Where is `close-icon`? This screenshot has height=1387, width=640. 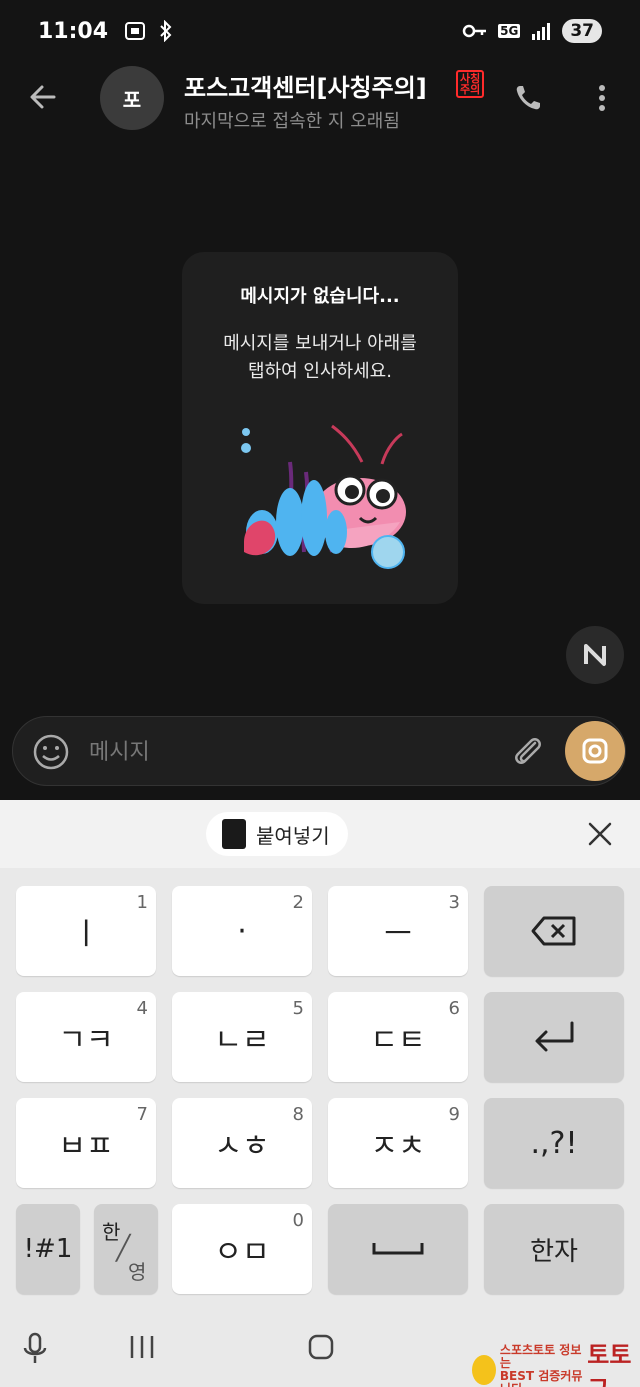
close-icon is located at coordinates (600, 834).